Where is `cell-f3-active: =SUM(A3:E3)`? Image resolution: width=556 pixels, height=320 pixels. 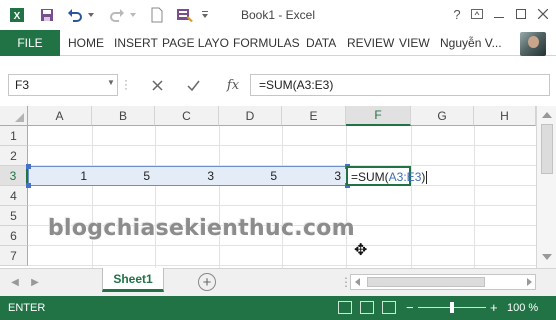 cell-f3-active: =SUM(A3:E3) is located at coordinates (387, 176).